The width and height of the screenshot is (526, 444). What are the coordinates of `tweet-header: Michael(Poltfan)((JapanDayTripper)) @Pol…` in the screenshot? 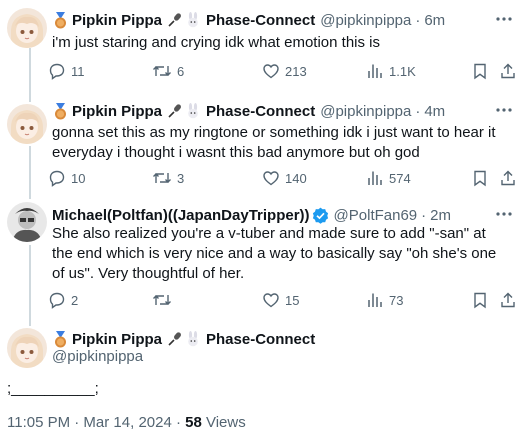 It's located at (251, 215).